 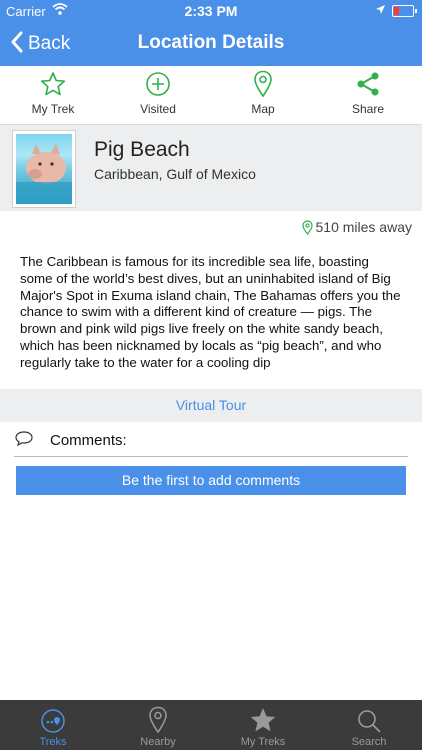 What do you see at coordinates (368, 109) in the screenshot?
I see `share-label: Share` at bounding box center [368, 109].